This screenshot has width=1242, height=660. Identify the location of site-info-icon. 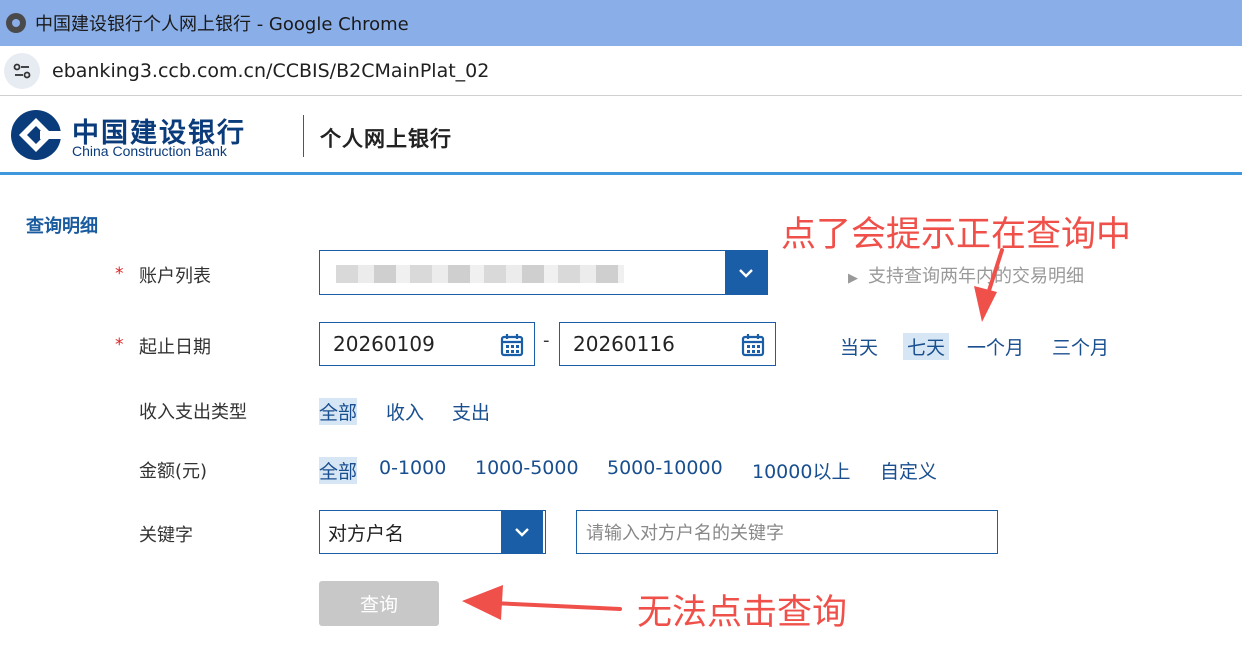
(22, 70).